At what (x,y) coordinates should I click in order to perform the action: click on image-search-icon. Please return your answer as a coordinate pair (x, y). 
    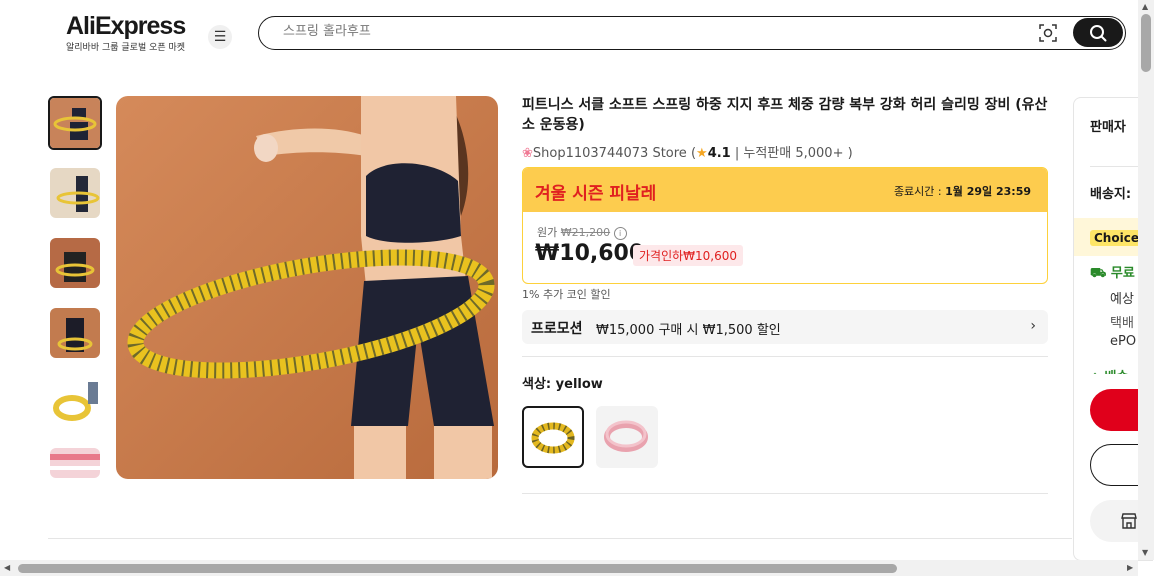
    Looking at the image, I should click on (1048, 33).